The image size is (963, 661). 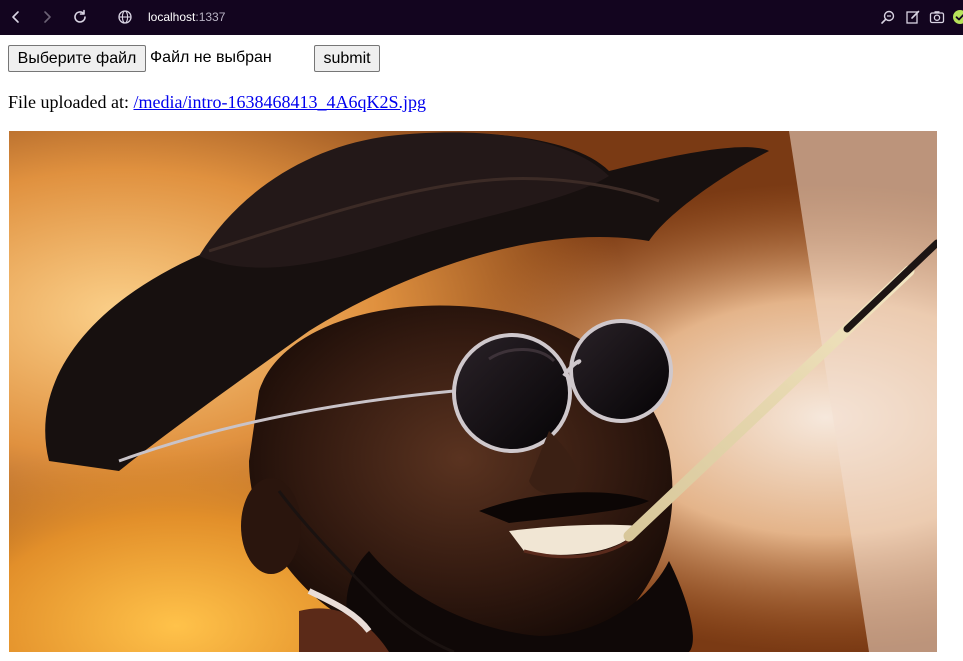 I want to click on no-file-selected-text: Файл не выбран, so click(x=211, y=57).